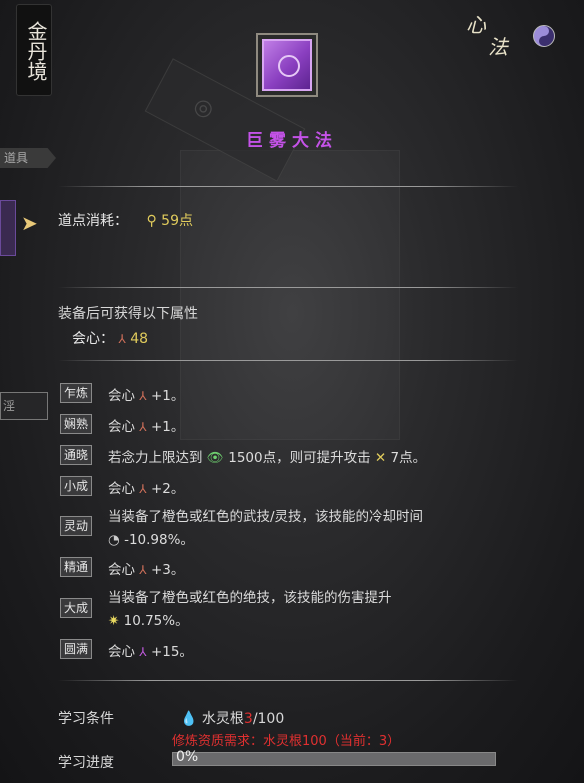 The image size is (584, 783). Describe the element at coordinates (287, 65) in the screenshot. I see `skill-book-icon` at that location.